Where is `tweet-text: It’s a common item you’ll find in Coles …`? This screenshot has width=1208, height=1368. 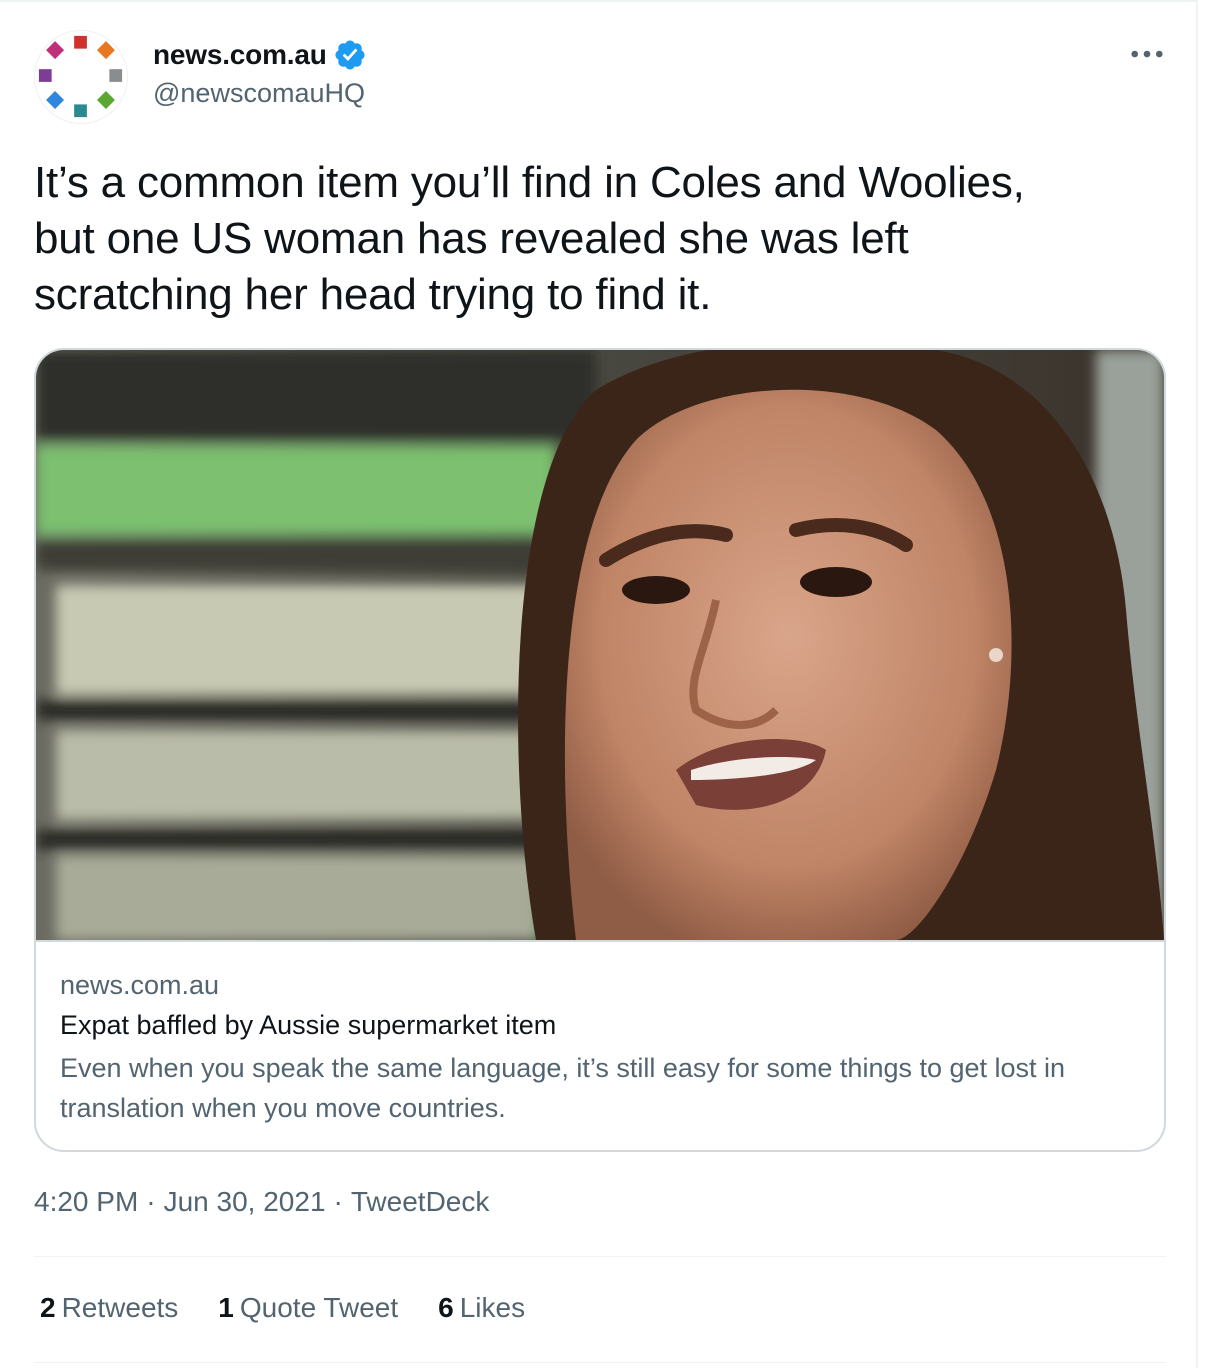
tweet-text: It’s a common item you’ll find in Coles … is located at coordinates (529, 238).